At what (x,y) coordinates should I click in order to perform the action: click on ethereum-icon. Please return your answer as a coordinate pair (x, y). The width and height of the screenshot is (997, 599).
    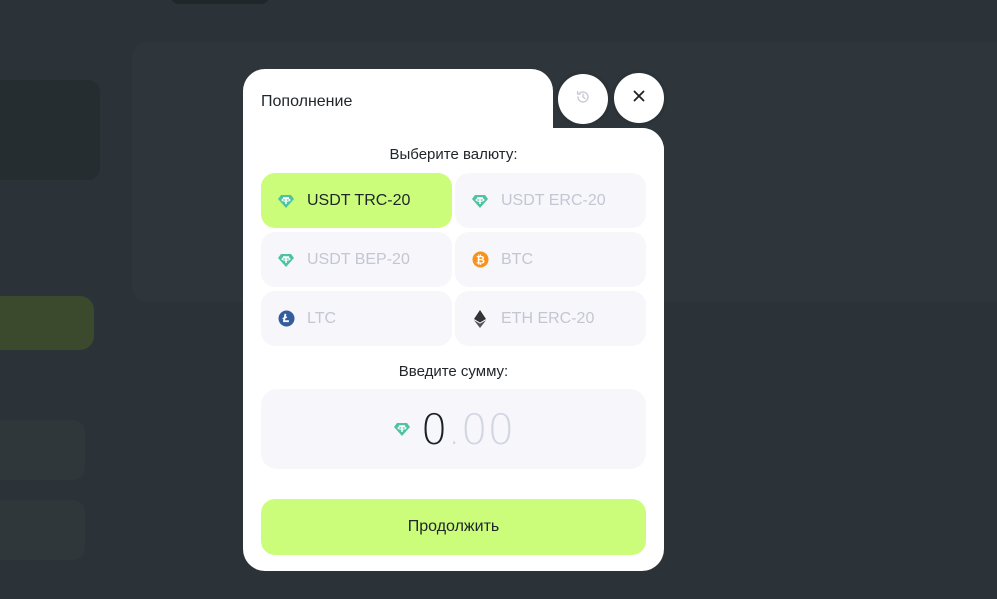
    Looking at the image, I should click on (480, 318).